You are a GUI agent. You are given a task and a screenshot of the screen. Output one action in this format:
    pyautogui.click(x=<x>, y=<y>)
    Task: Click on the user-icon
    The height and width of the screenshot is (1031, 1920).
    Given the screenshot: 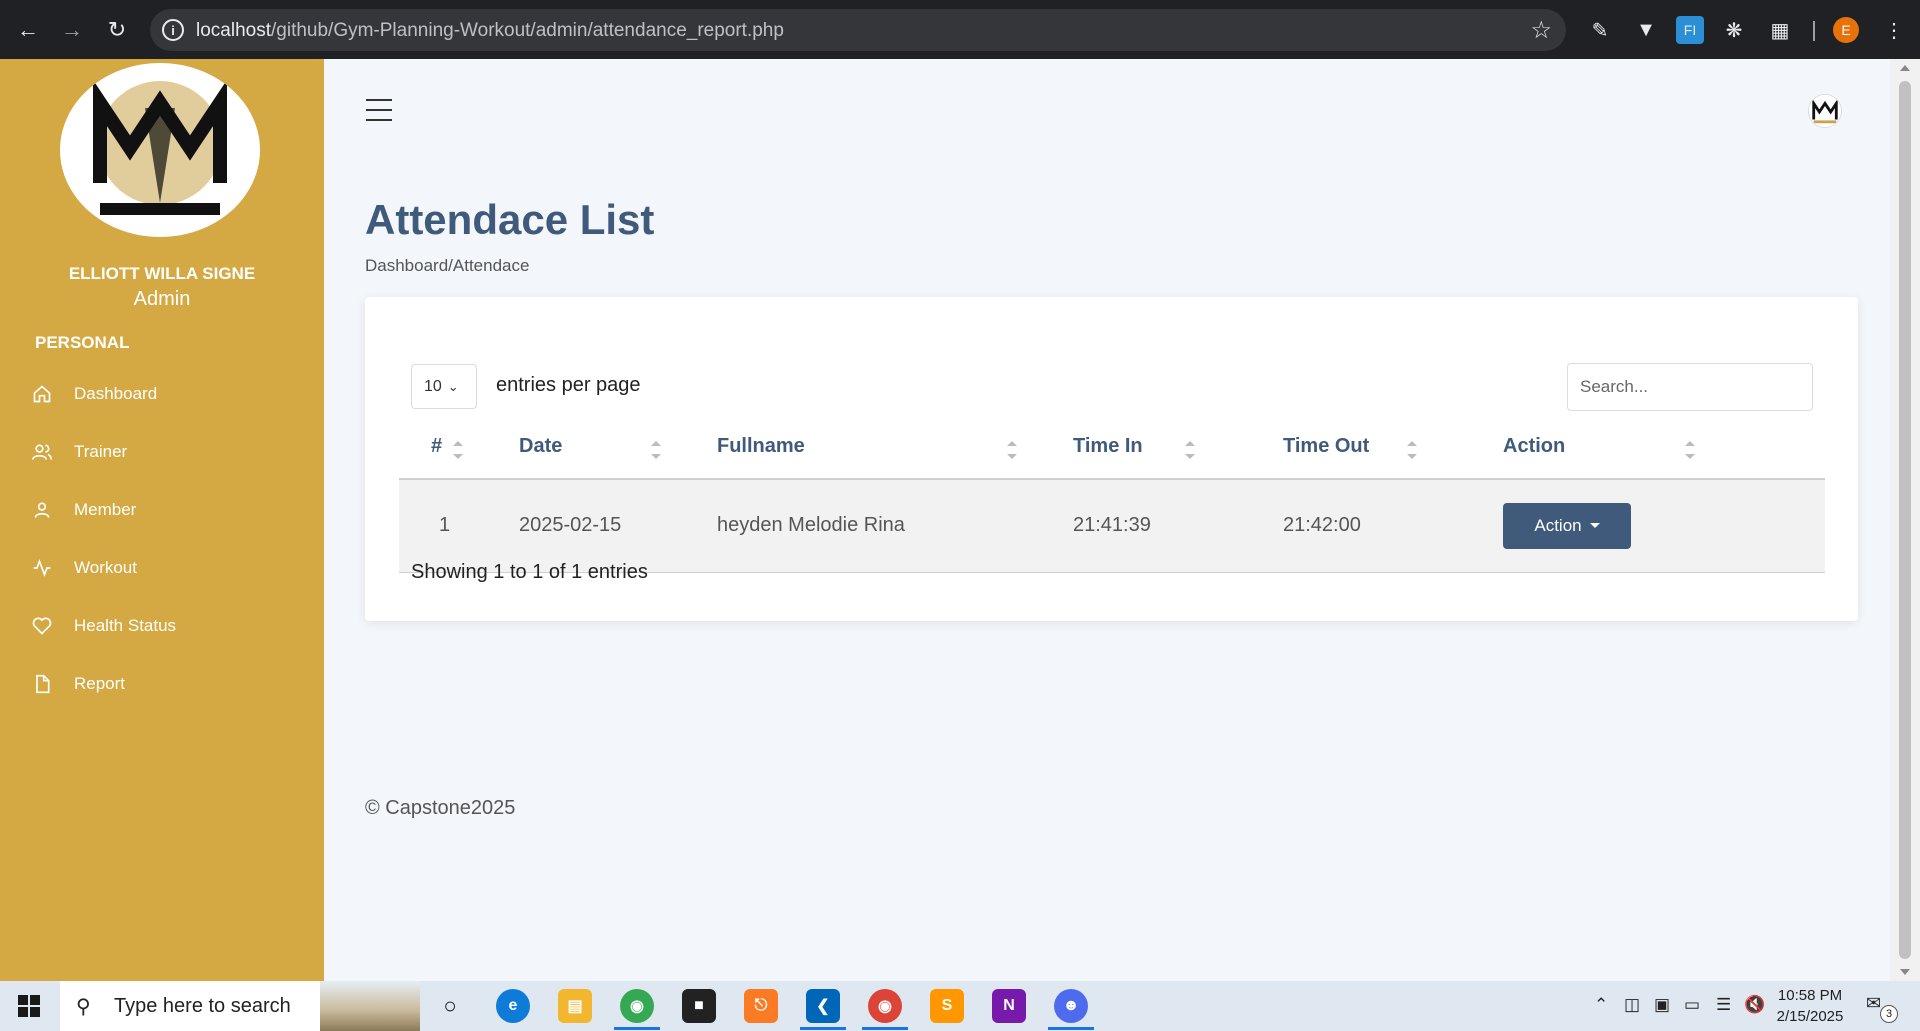 What is the action you would take?
    pyautogui.click(x=42, y=510)
    